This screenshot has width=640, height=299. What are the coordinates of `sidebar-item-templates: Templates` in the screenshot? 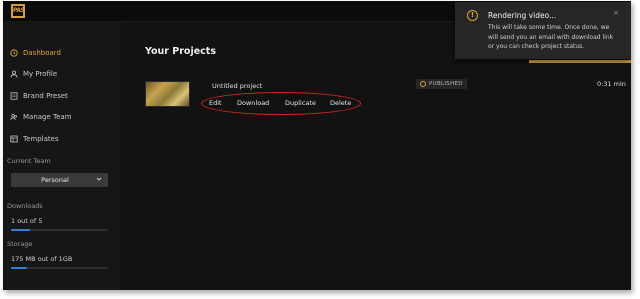 It's located at (34, 139).